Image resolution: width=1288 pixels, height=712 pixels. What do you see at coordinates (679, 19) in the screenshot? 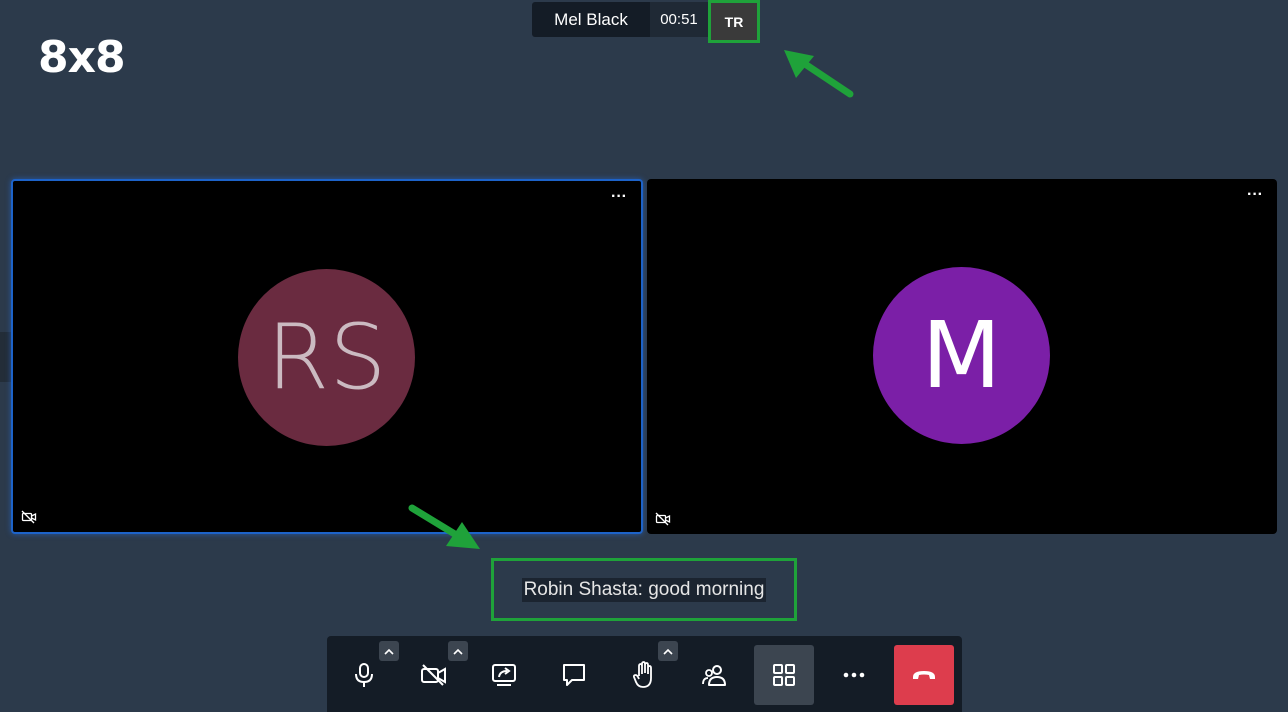
I see `conference-timer: 00:51` at bounding box center [679, 19].